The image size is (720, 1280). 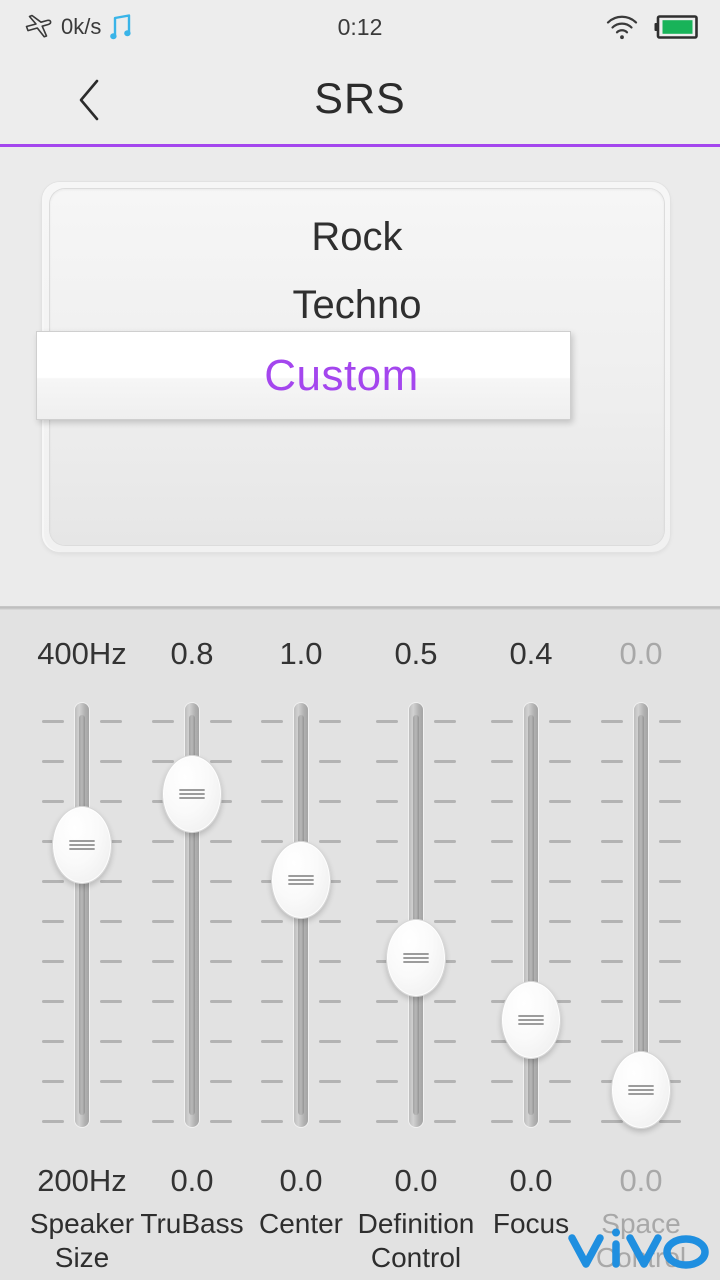 I want to click on slider-top-value: 0.0, so click(x=641, y=653).